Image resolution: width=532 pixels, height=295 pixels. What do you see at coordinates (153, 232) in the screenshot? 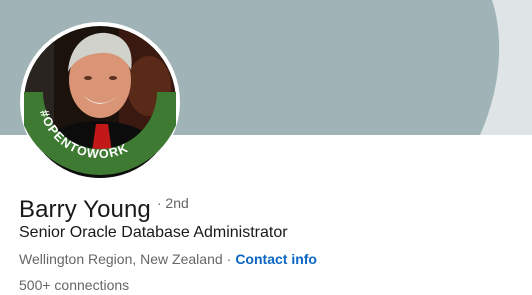
I see `profile-headline: Senior Oracle Database Administrator` at bounding box center [153, 232].